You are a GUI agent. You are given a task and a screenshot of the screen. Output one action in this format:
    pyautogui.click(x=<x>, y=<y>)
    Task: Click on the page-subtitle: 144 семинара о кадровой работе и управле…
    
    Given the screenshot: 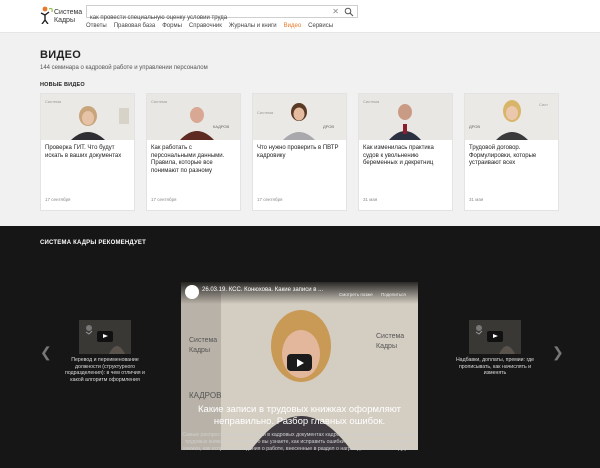 What is the action you would take?
    pyautogui.click(x=124, y=68)
    